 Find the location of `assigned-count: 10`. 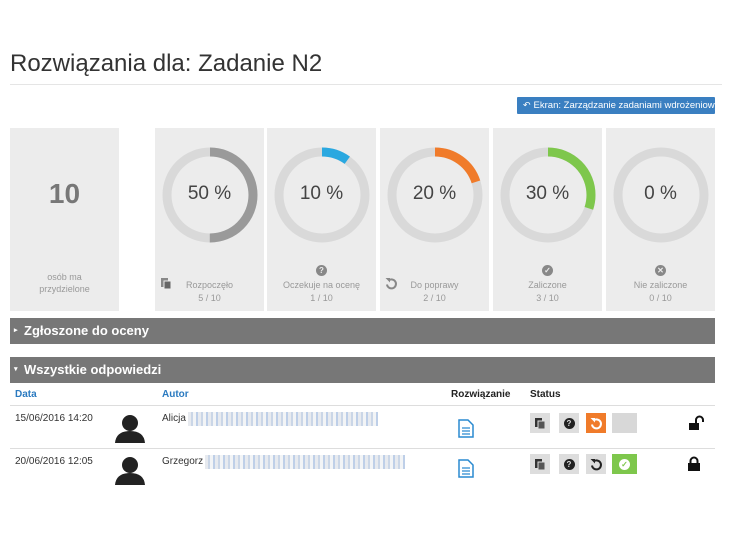

assigned-count: 10 is located at coordinates (64, 193).